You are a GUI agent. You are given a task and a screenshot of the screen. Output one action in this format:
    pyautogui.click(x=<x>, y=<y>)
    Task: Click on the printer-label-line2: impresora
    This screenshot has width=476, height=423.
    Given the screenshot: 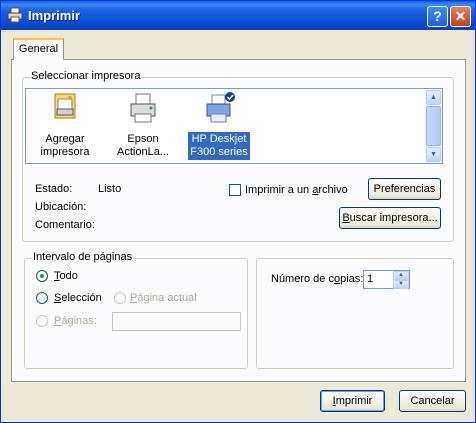 What is the action you would take?
    pyautogui.click(x=65, y=152)
    